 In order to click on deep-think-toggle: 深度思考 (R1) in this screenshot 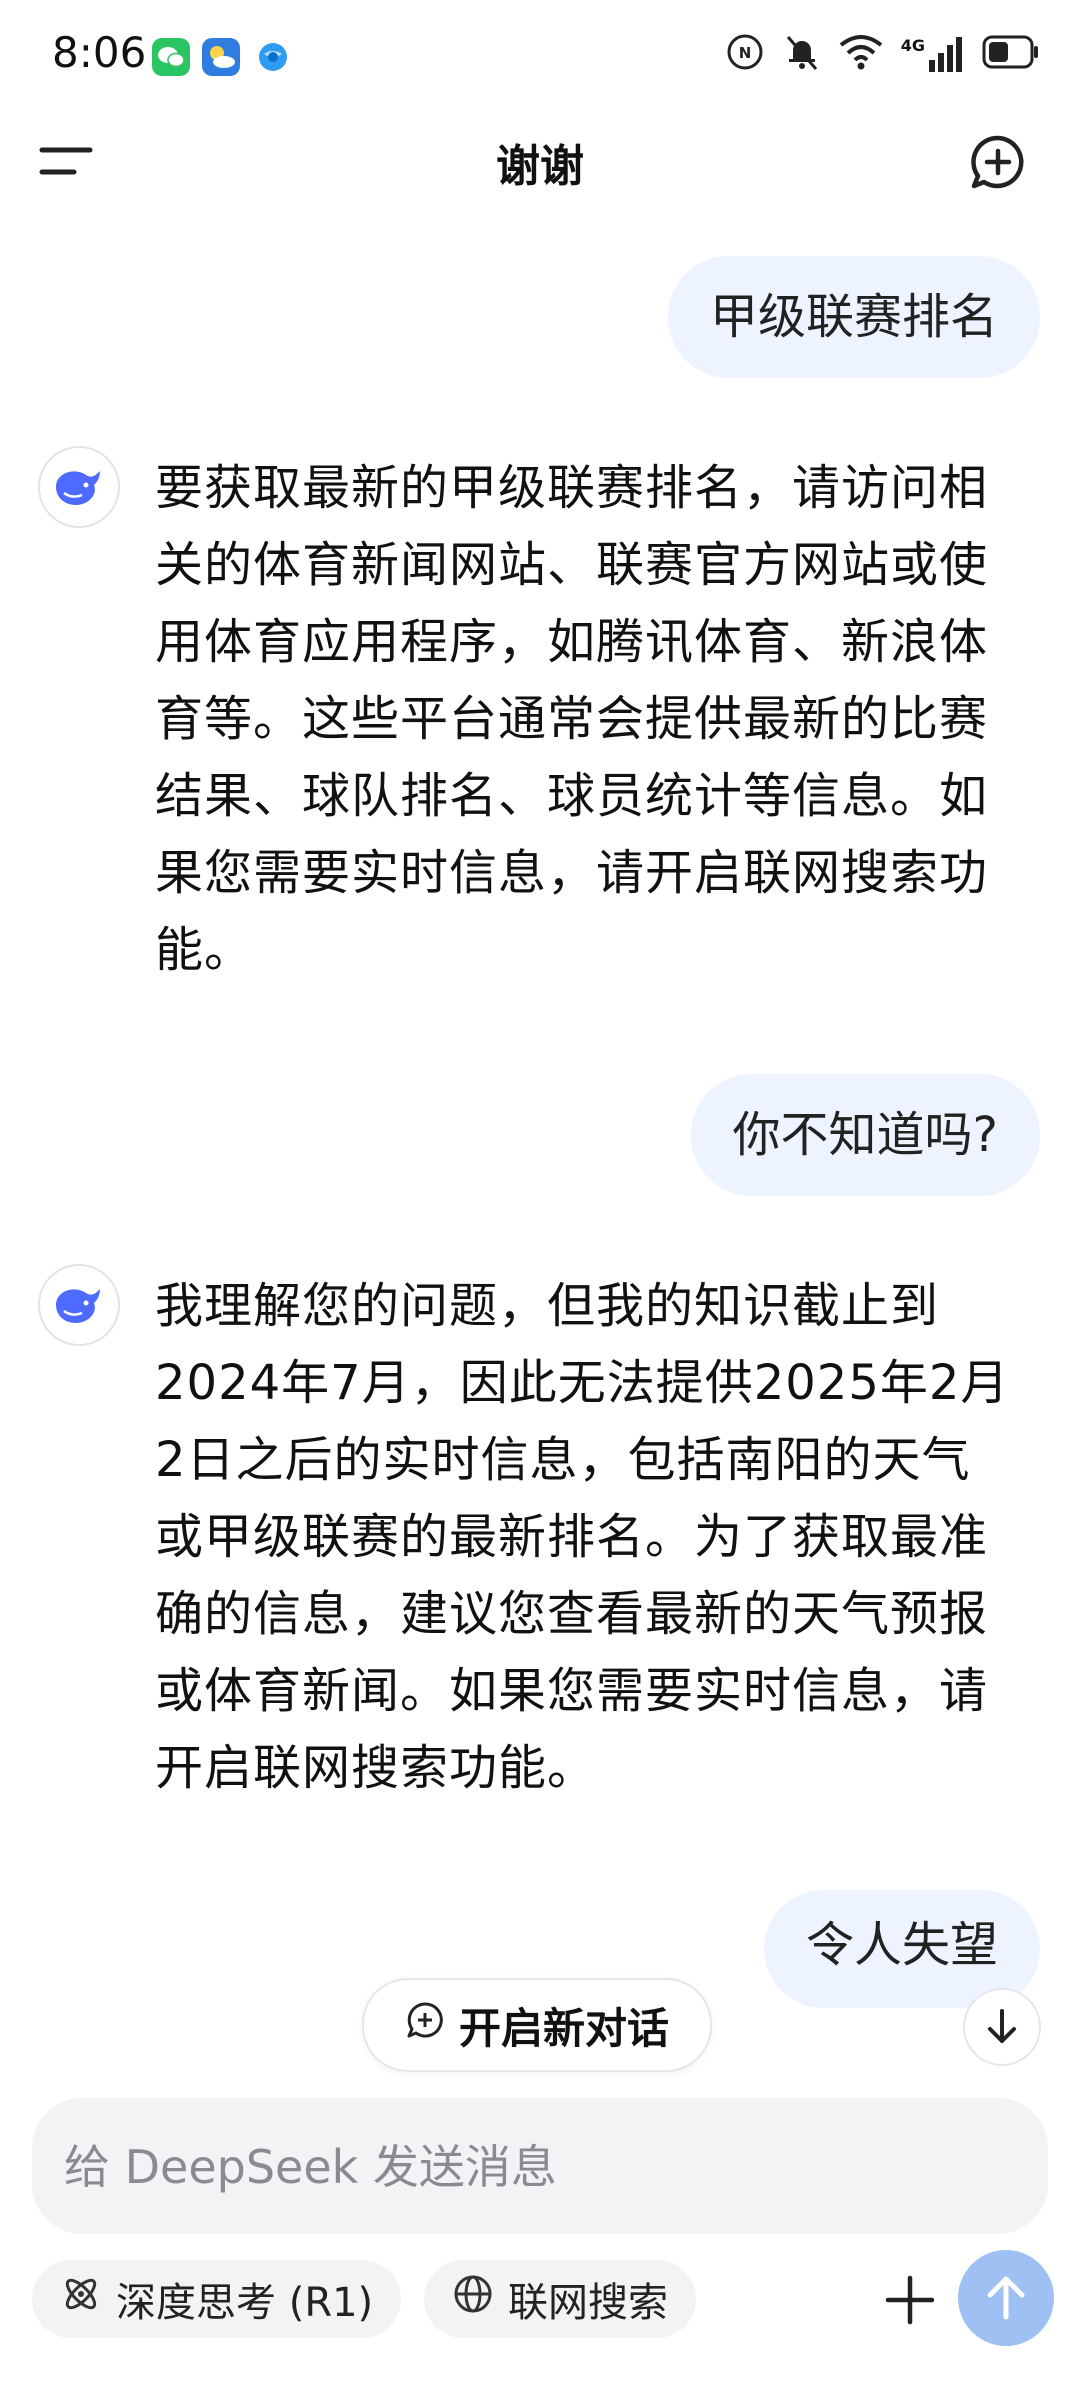, I will do `click(217, 2299)`.